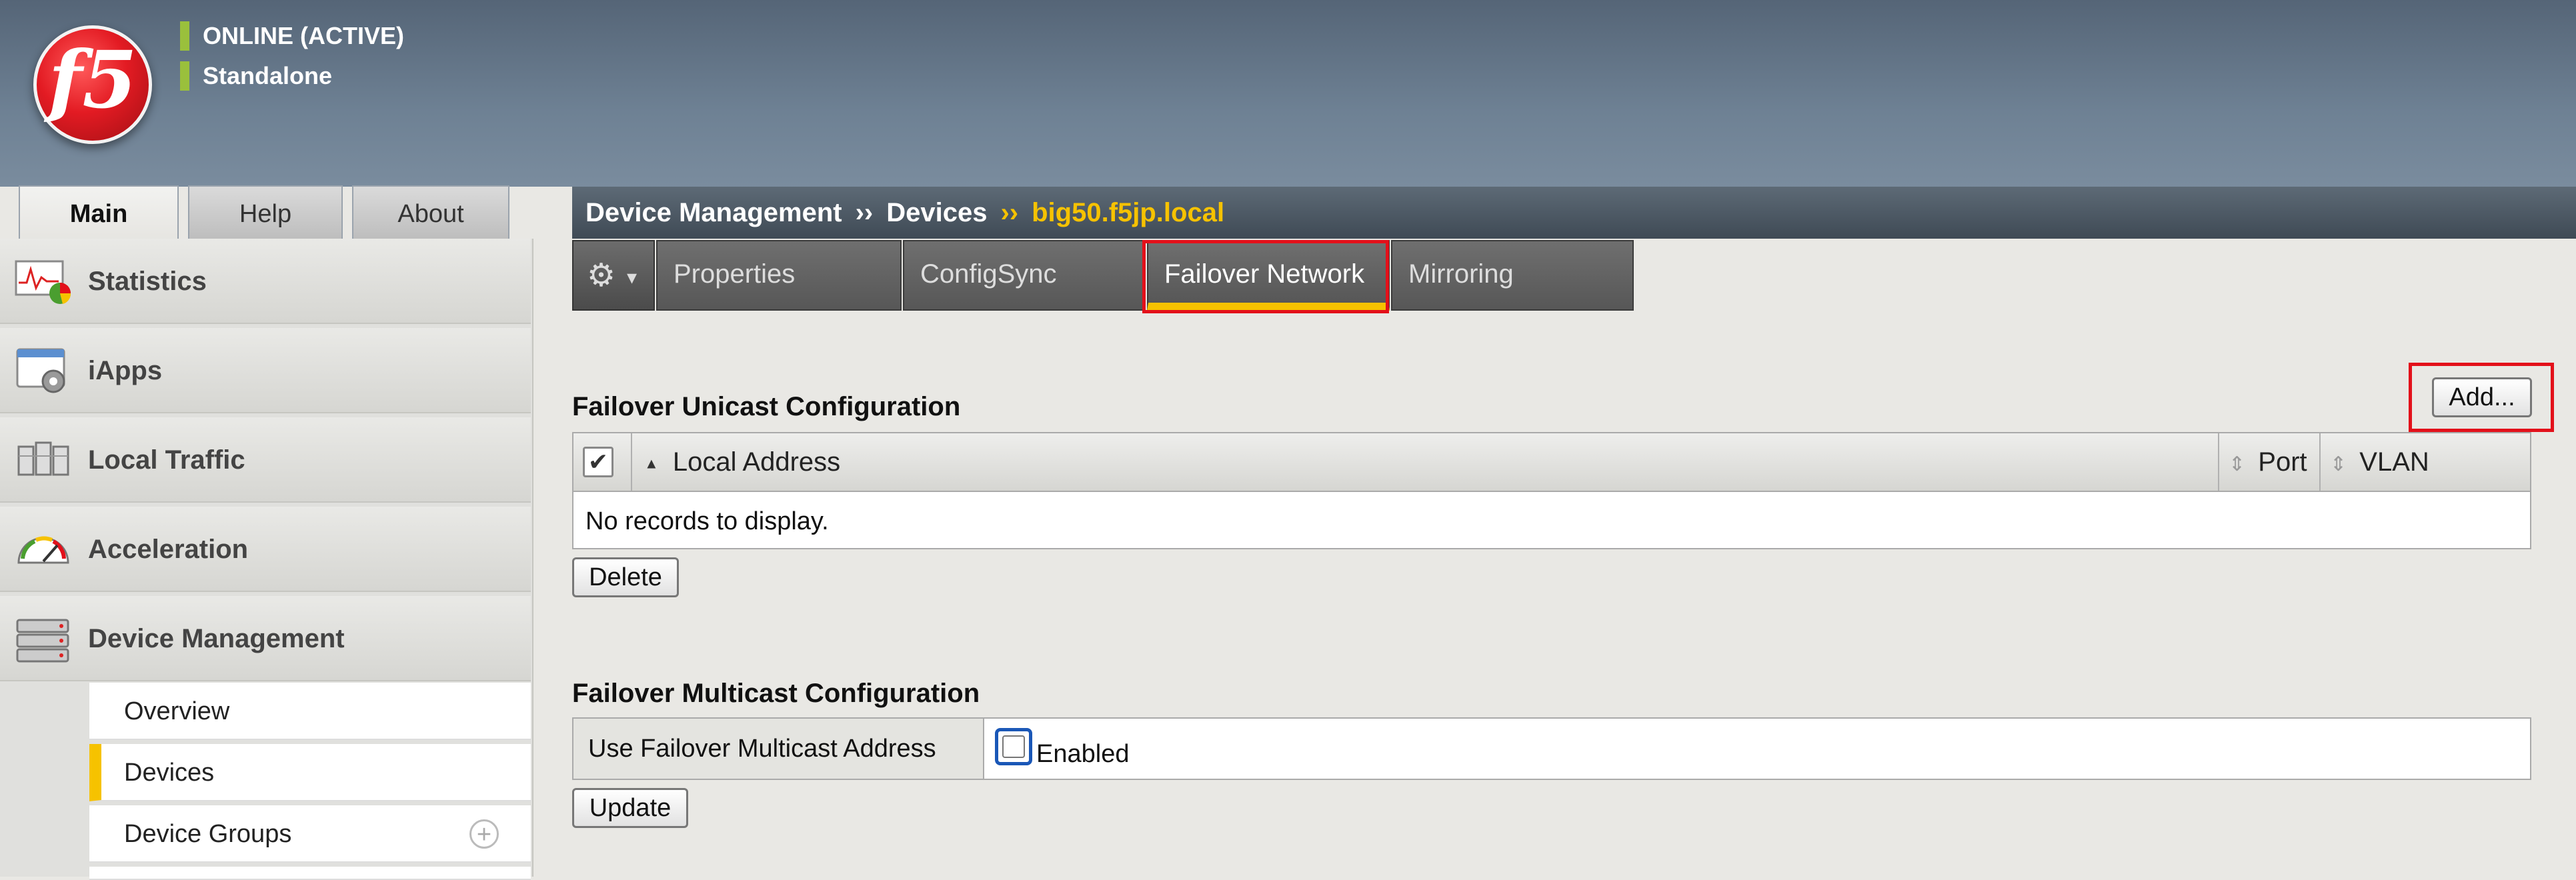  Describe the element at coordinates (630, 808) in the screenshot. I see `update-button: Update` at that location.